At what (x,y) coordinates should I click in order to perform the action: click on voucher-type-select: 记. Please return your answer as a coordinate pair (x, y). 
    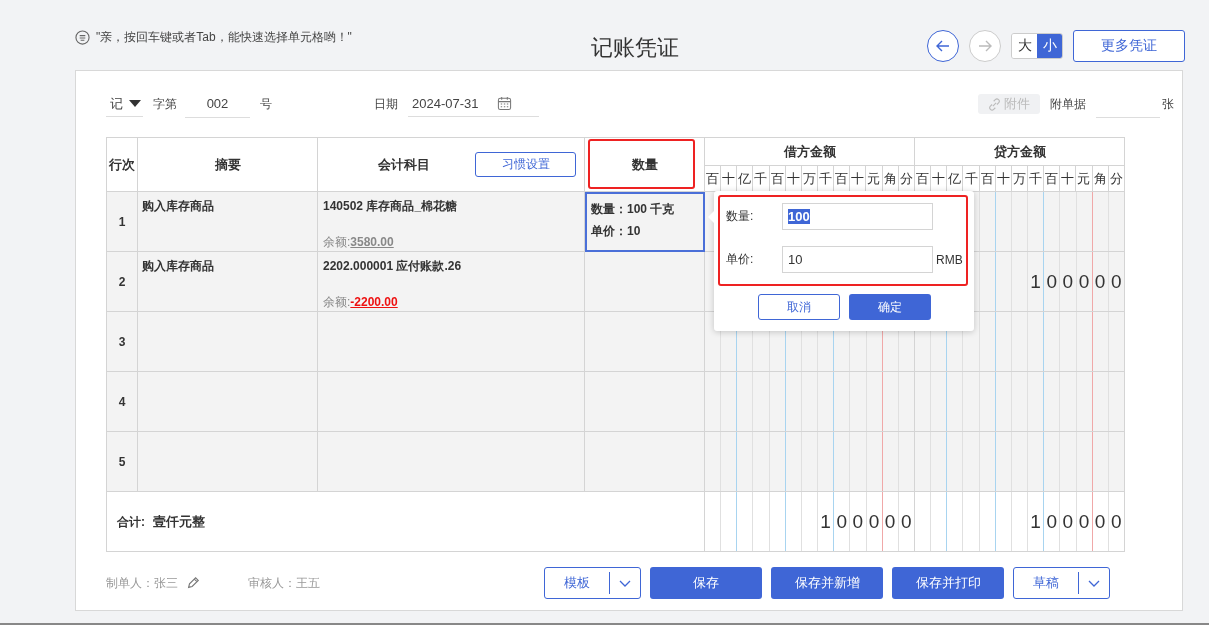
    Looking at the image, I should click on (124, 104).